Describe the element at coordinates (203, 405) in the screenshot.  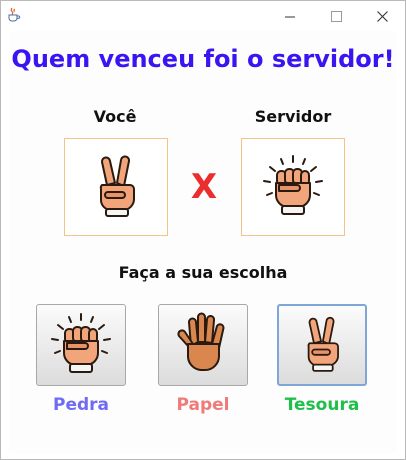
I see `paper-label: Papel` at that location.